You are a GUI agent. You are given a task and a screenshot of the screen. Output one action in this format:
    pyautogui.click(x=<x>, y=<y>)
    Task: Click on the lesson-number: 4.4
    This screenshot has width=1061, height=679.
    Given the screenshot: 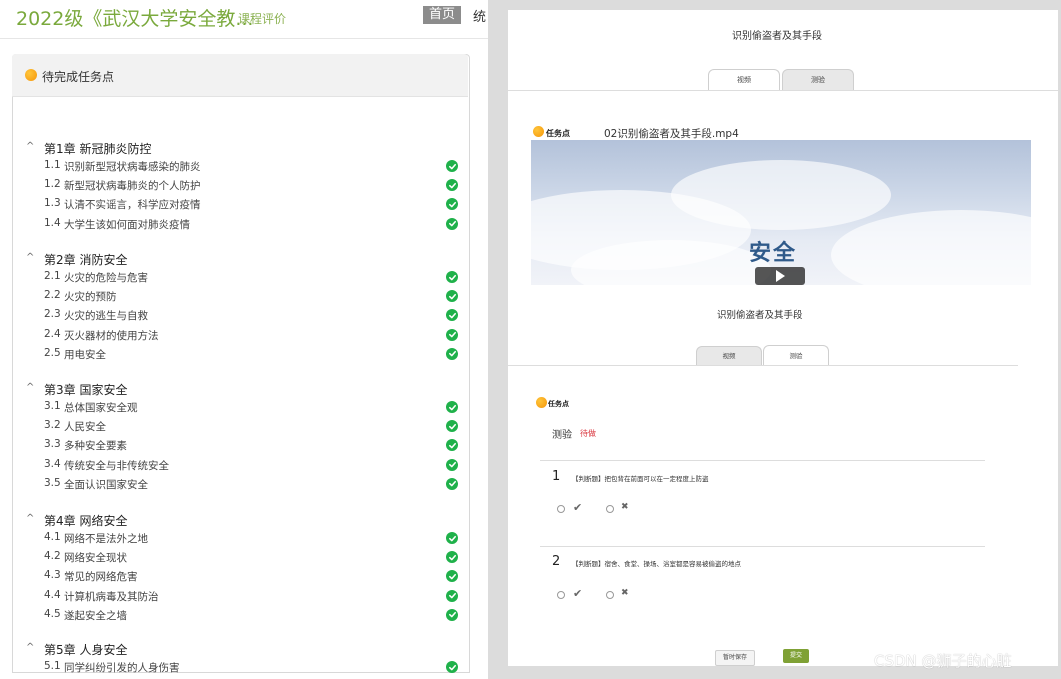 What is the action you would take?
    pyautogui.click(x=52, y=595)
    